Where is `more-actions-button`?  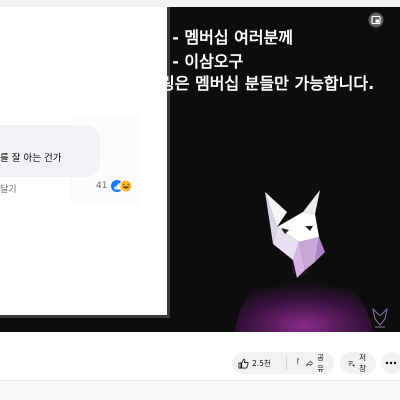 more-actions-button is located at coordinates (390, 363).